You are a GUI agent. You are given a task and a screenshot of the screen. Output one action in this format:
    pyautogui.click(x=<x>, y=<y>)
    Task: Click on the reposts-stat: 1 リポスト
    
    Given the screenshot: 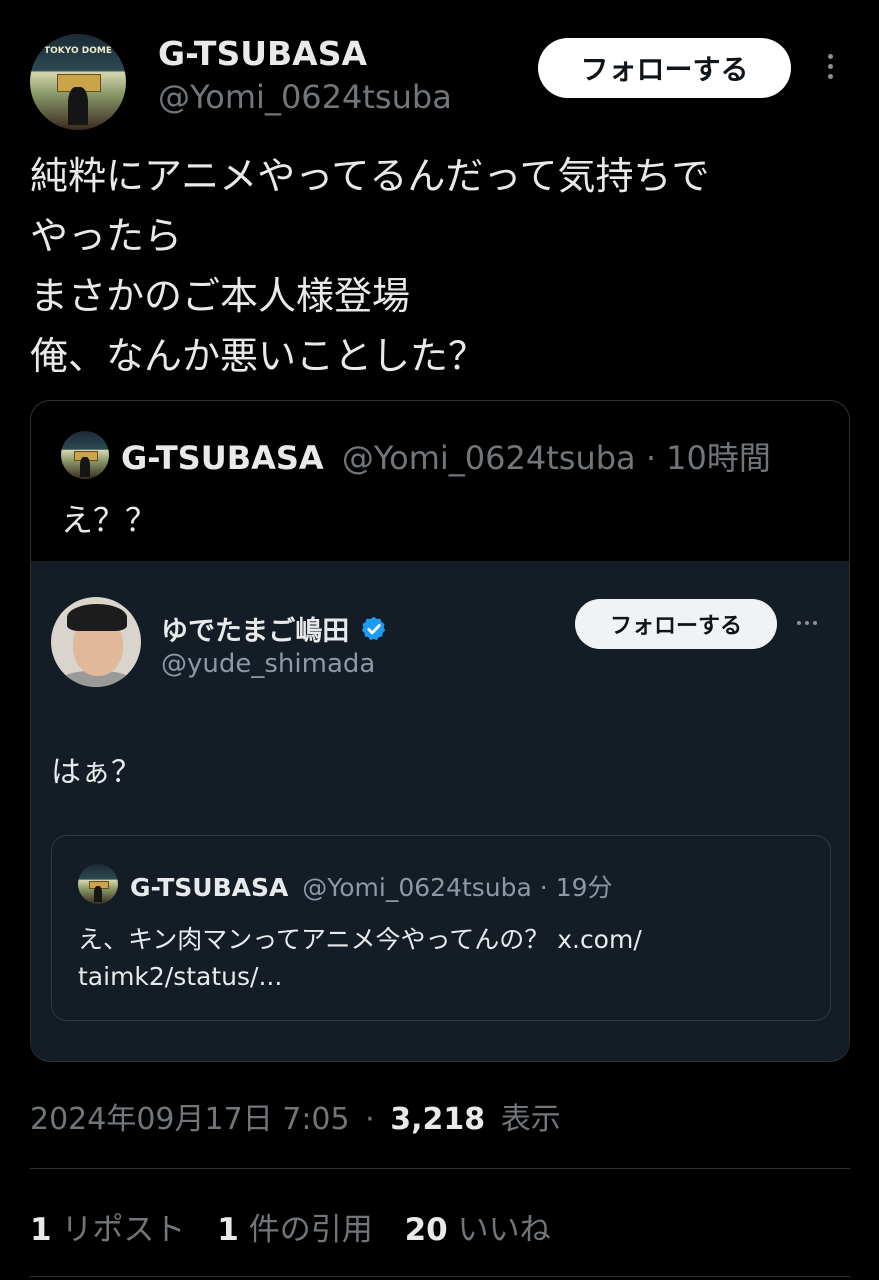 What is the action you would take?
    pyautogui.click(x=112, y=1230)
    